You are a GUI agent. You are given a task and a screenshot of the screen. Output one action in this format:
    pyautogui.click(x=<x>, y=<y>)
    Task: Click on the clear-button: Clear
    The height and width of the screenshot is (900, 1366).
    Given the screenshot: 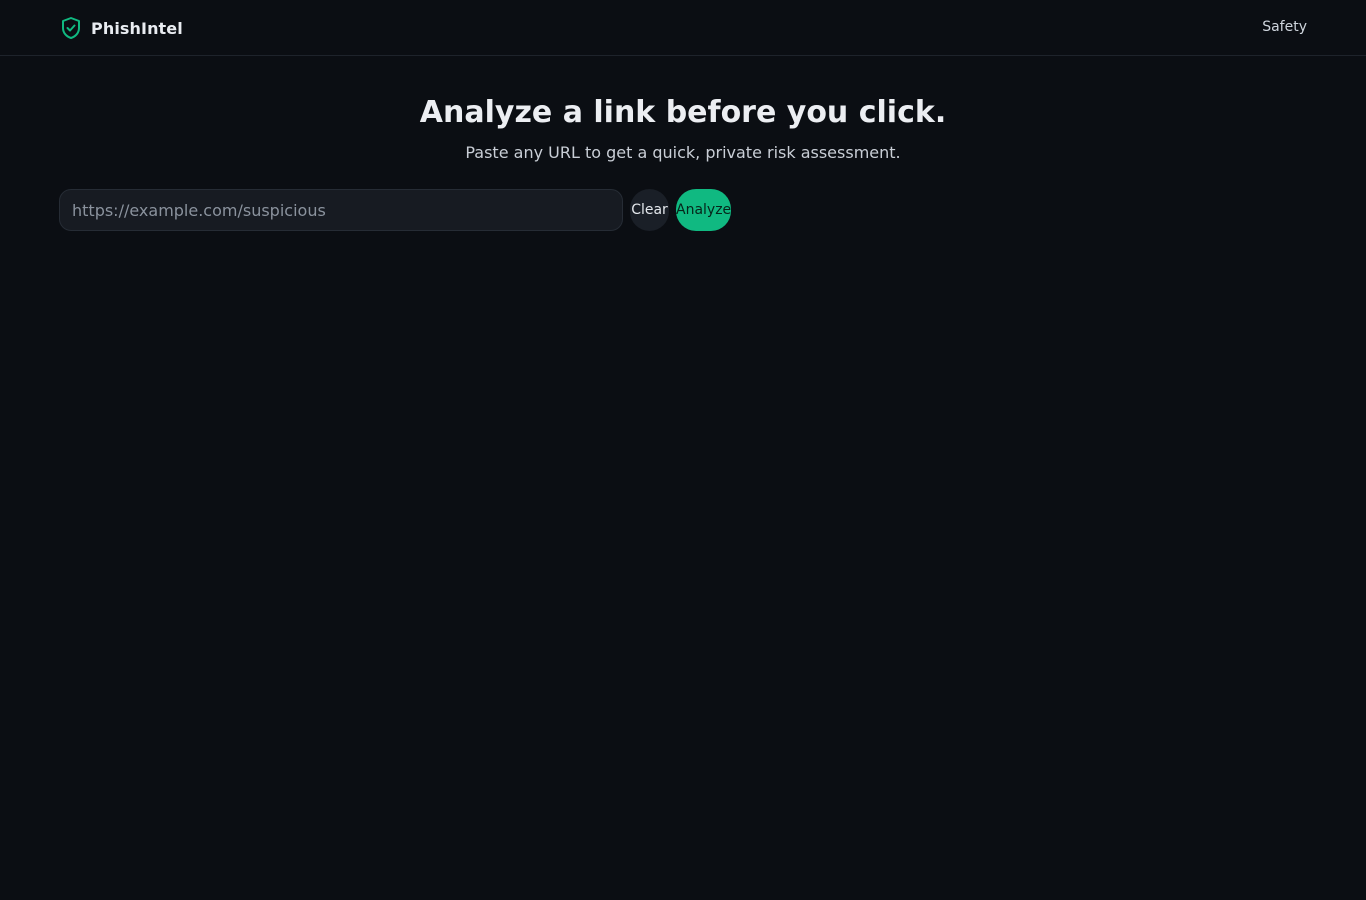 What is the action you would take?
    pyautogui.click(x=649, y=210)
    